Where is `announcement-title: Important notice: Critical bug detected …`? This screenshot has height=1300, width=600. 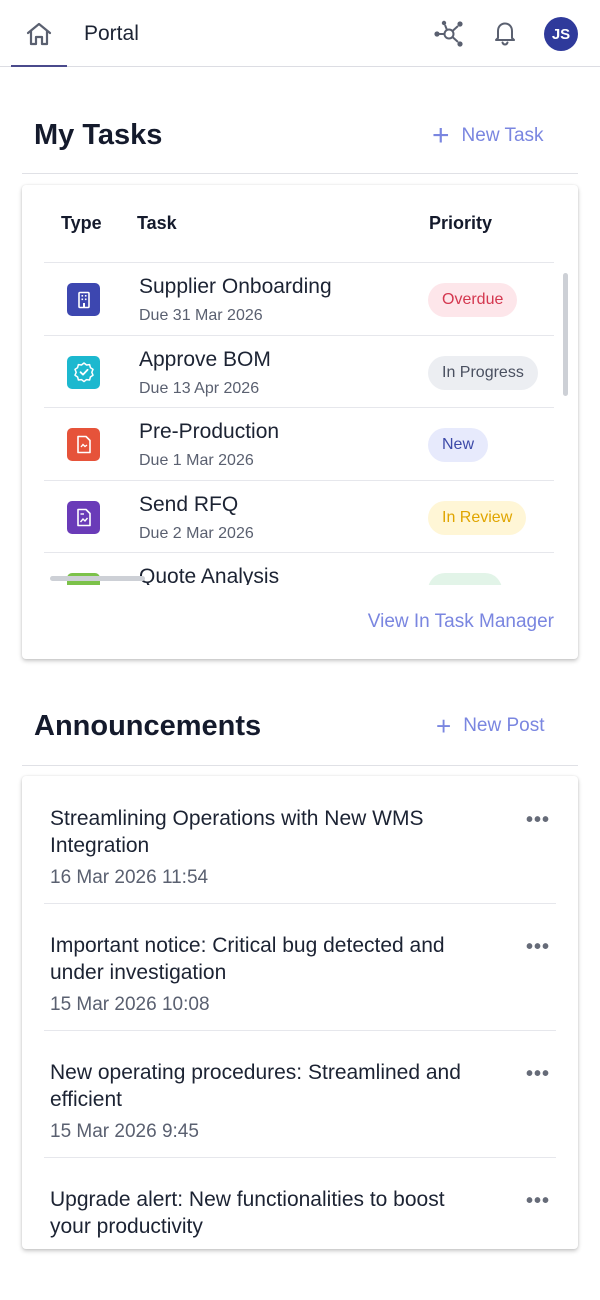 announcement-title: Important notice: Critical bug detected … is located at coordinates (270, 959).